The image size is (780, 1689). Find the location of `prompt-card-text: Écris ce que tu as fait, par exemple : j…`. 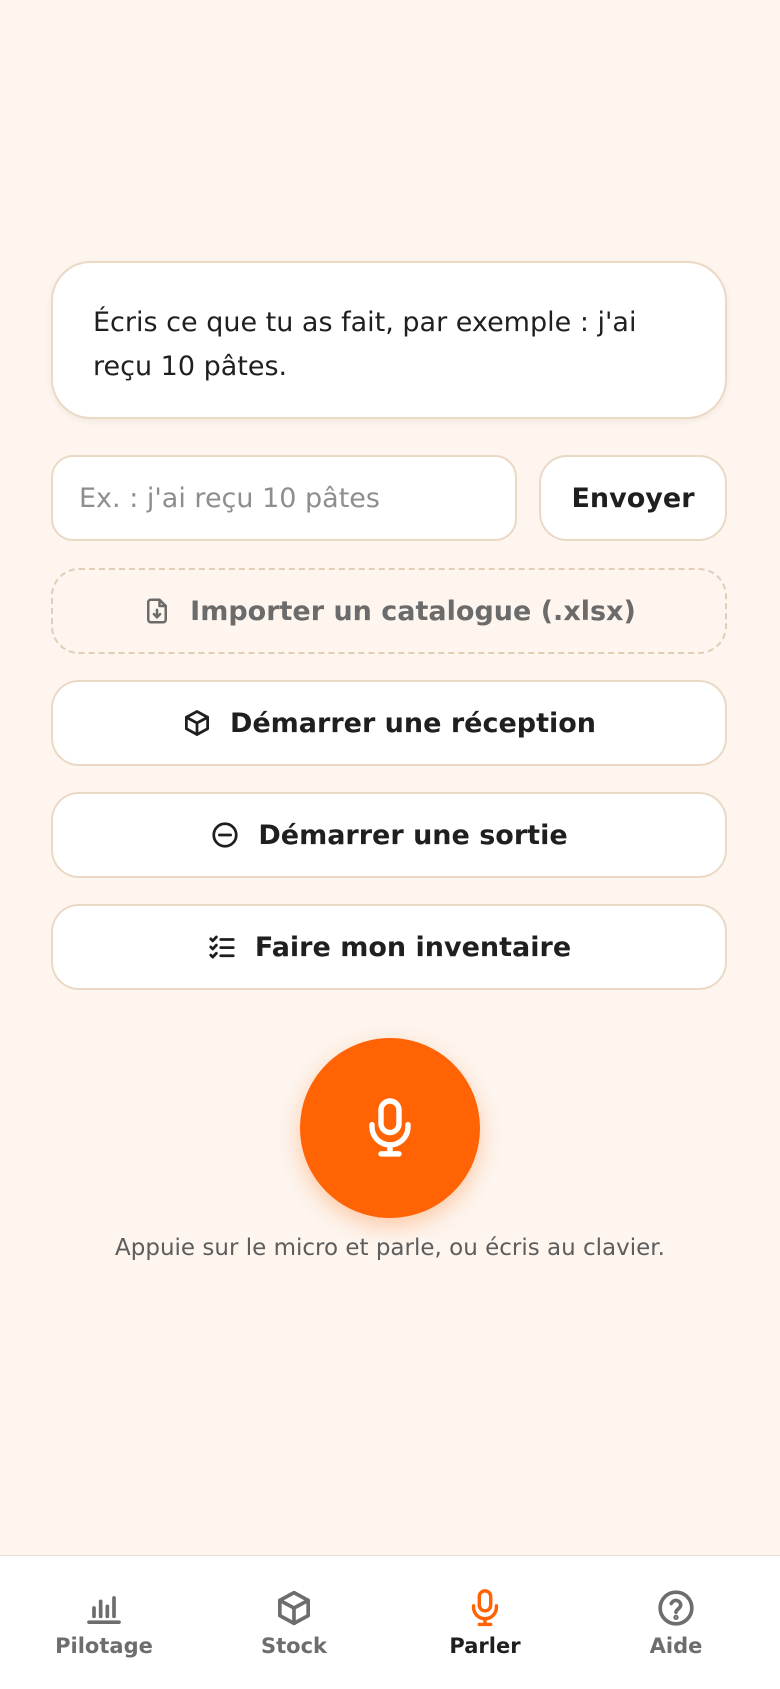

prompt-card-text: Écris ce que tu as fait, par exemple : j… is located at coordinates (365, 344).